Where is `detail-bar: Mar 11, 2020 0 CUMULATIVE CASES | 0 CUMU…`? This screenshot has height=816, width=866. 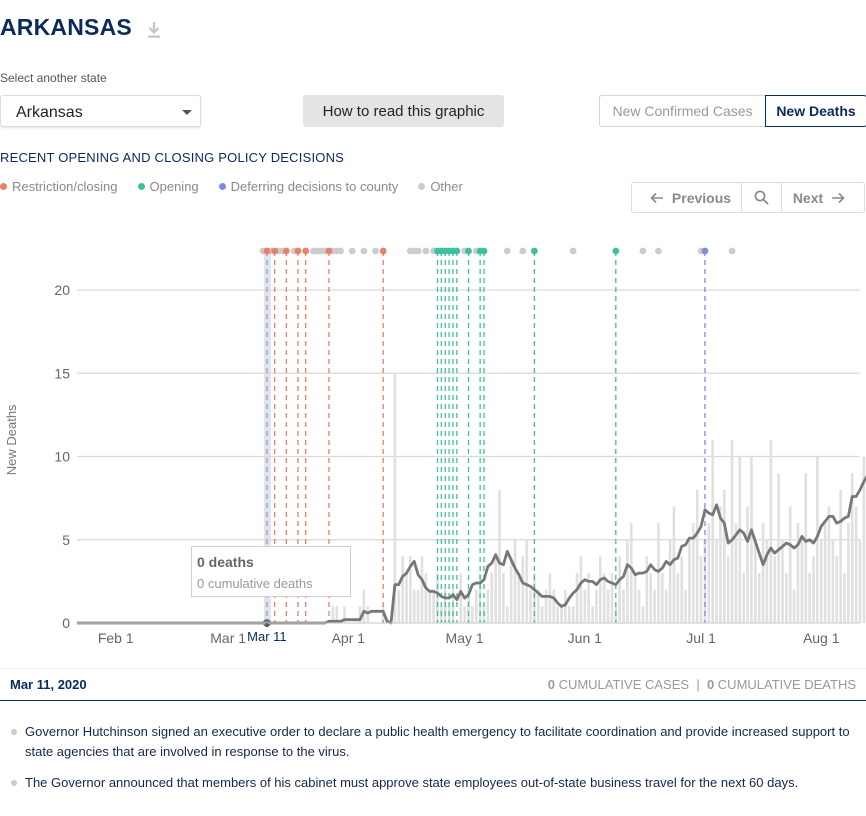
detail-bar: Mar 11, 2020 0 CUMULATIVE CASES | 0 CUMU… is located at coordinates (433, 684).